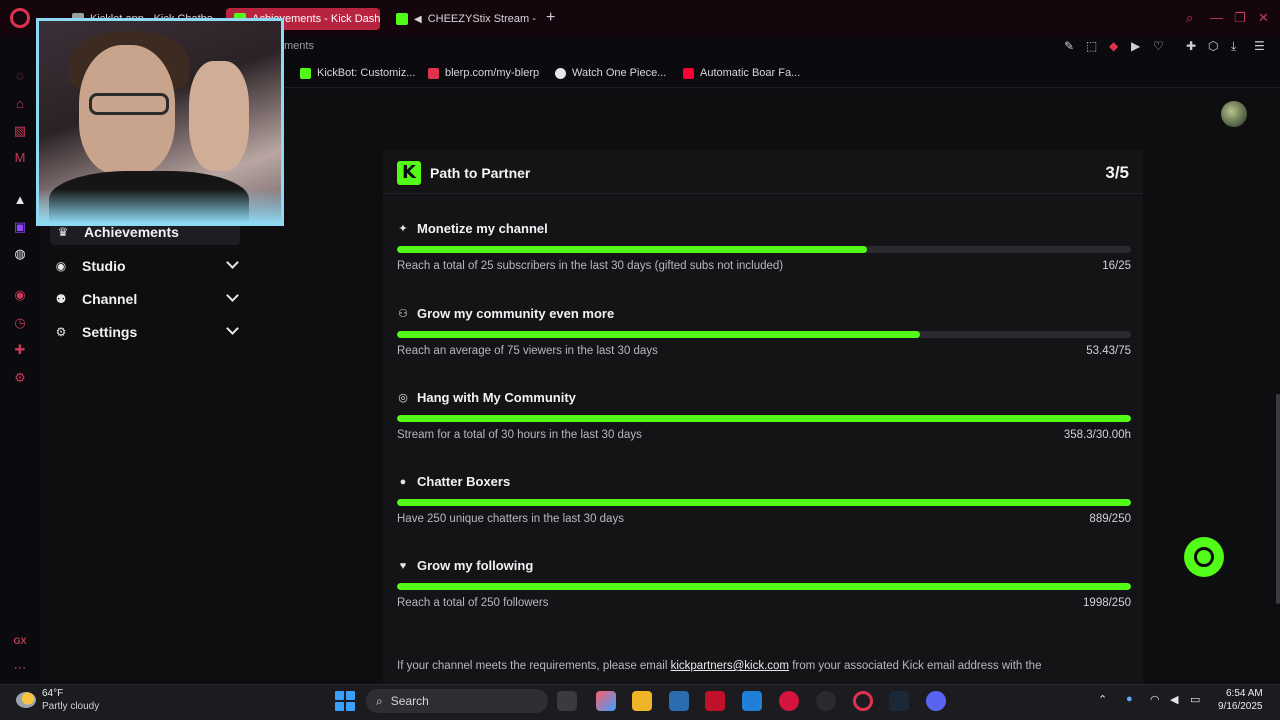 The width and height of the screenshot is (1280, 720). Describe the element at coordinates (730, 666) in the screenshot. I see `partner-email-link: kickpartners@kick.com` at that location.